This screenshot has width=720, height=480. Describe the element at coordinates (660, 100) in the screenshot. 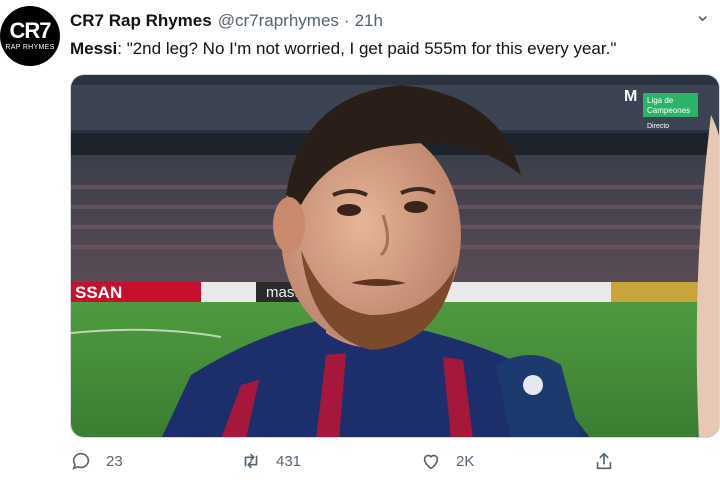

I see `broadcast-label-line1: Liga de` at that location.